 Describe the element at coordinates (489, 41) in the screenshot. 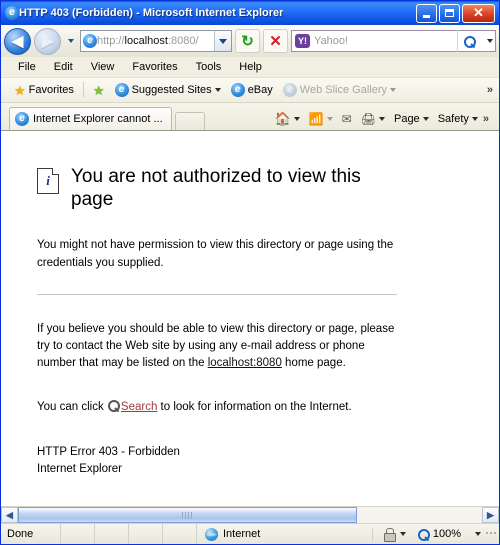

I see `search-provider-dropdown` at that location.